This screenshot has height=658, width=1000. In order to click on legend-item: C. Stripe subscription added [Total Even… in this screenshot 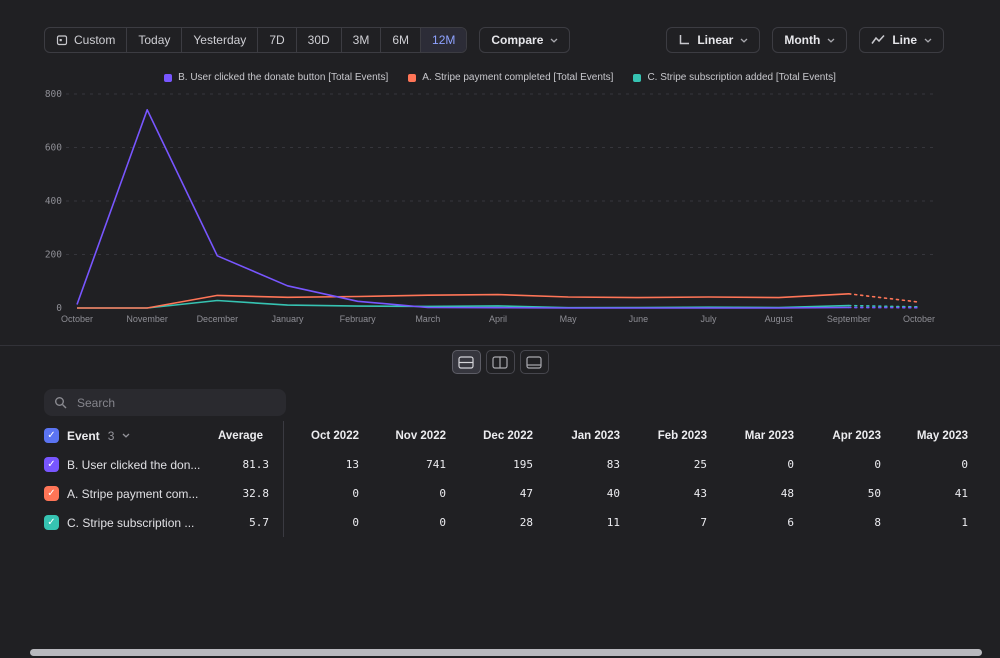, I will do `click(734, 77)`.